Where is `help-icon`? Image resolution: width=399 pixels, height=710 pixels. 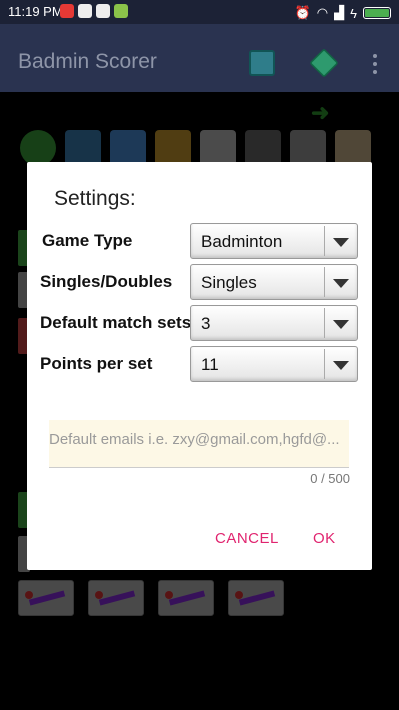
help-icon is located at coordinates (324, 63).